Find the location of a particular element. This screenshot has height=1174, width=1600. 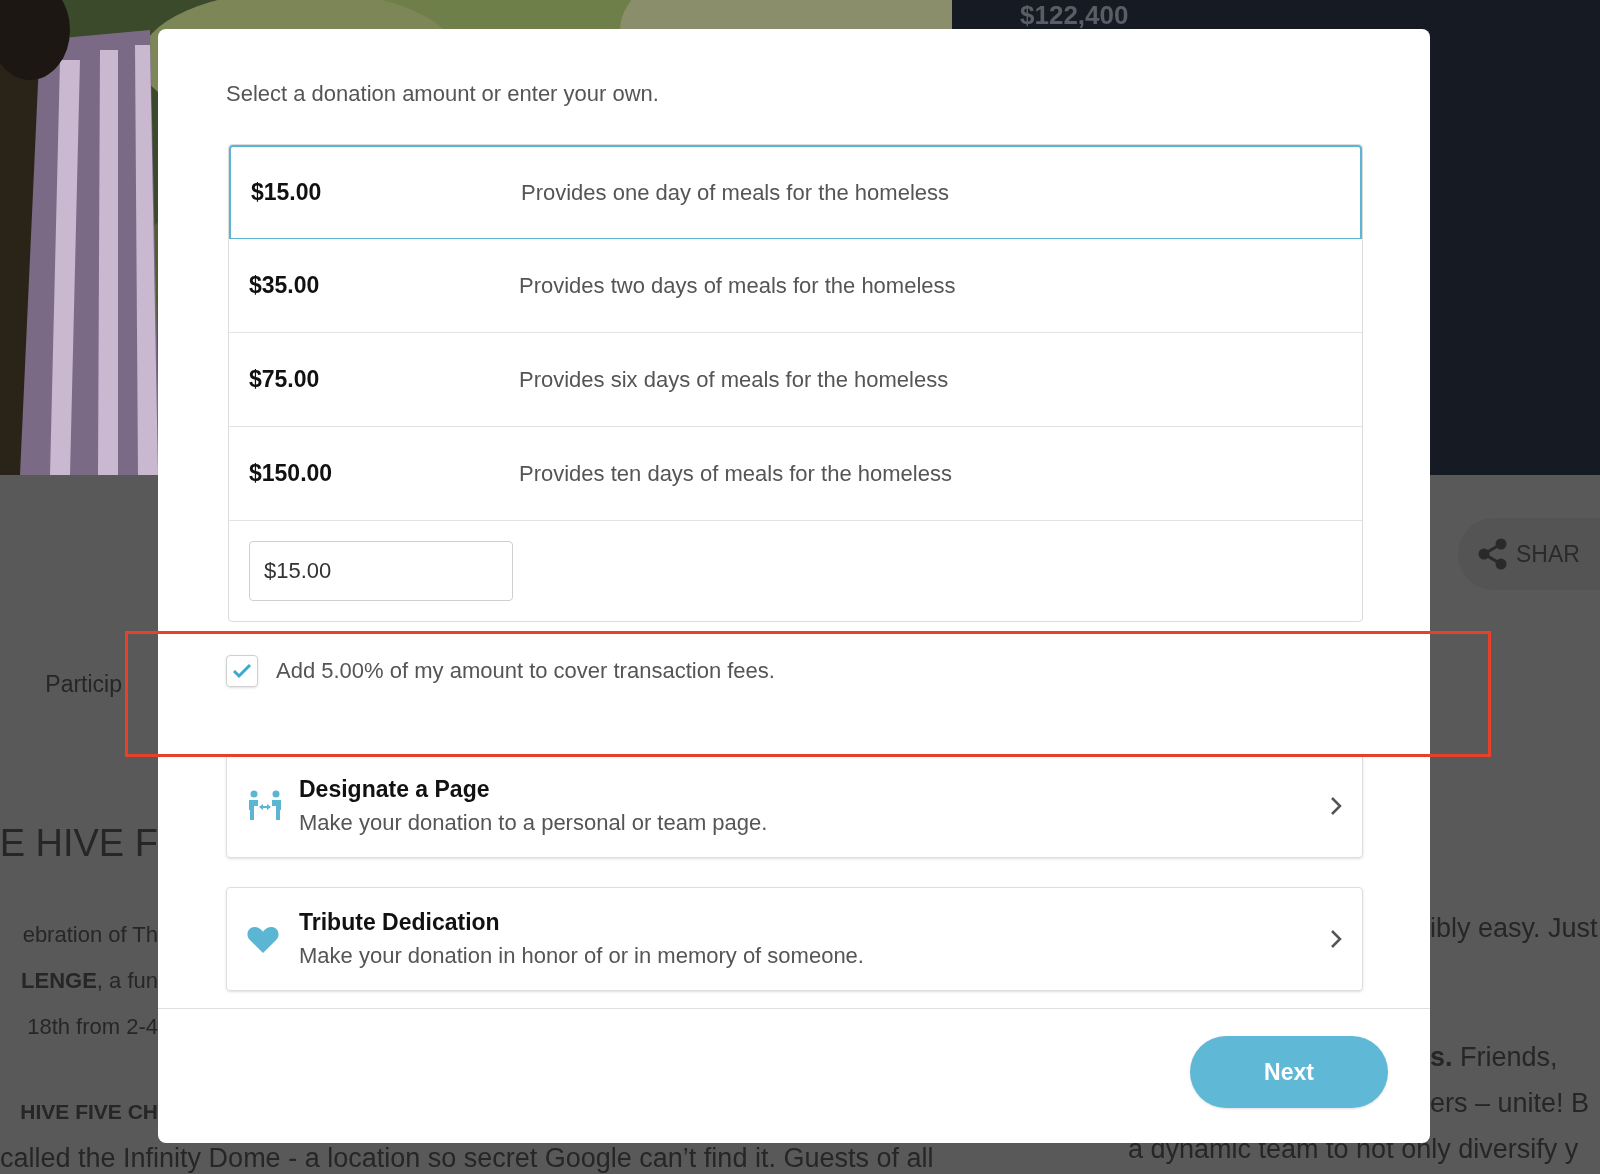

share-icon is located at coordinates (1493, 554).